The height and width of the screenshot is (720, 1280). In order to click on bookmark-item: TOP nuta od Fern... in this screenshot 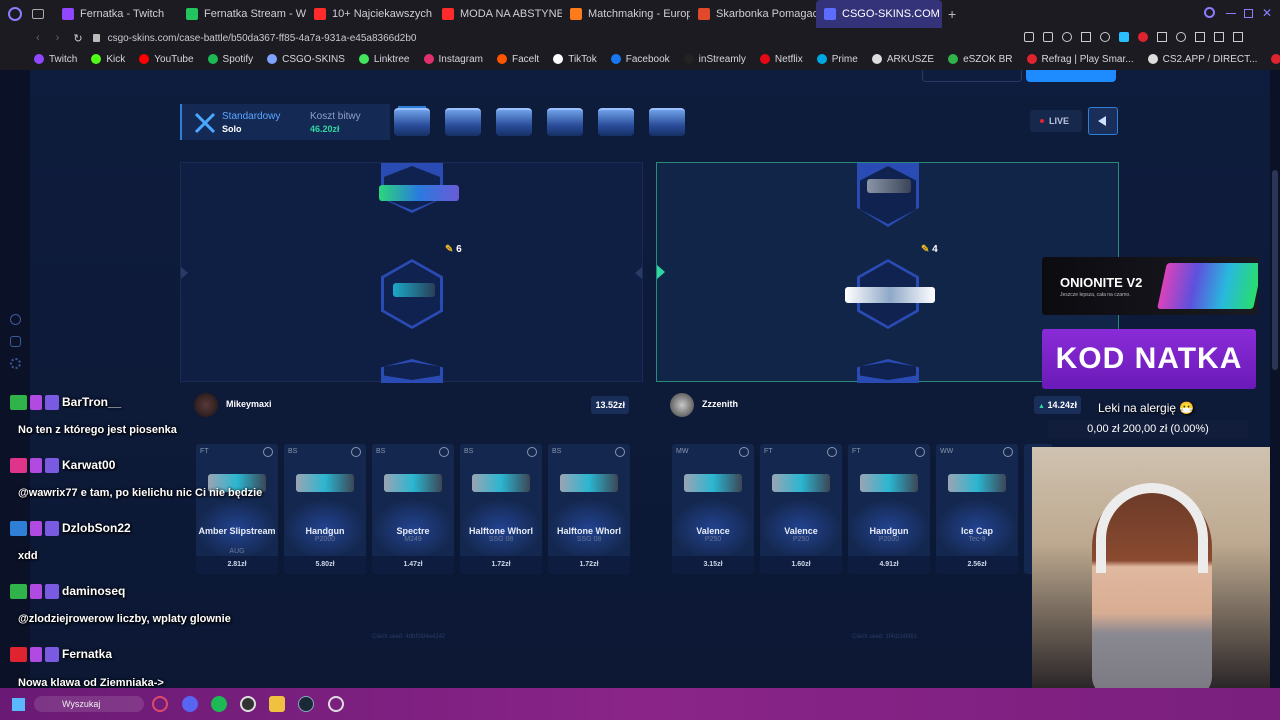, I will do `click(1275, 59)`.